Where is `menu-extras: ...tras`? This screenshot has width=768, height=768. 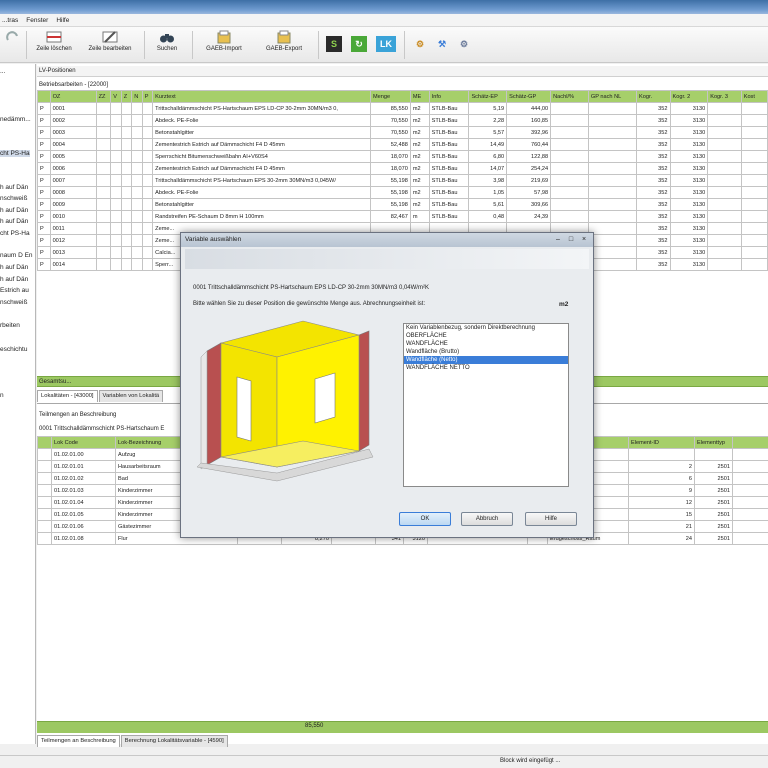
menu-extras: ...tras is located at coordinates (10, 20).